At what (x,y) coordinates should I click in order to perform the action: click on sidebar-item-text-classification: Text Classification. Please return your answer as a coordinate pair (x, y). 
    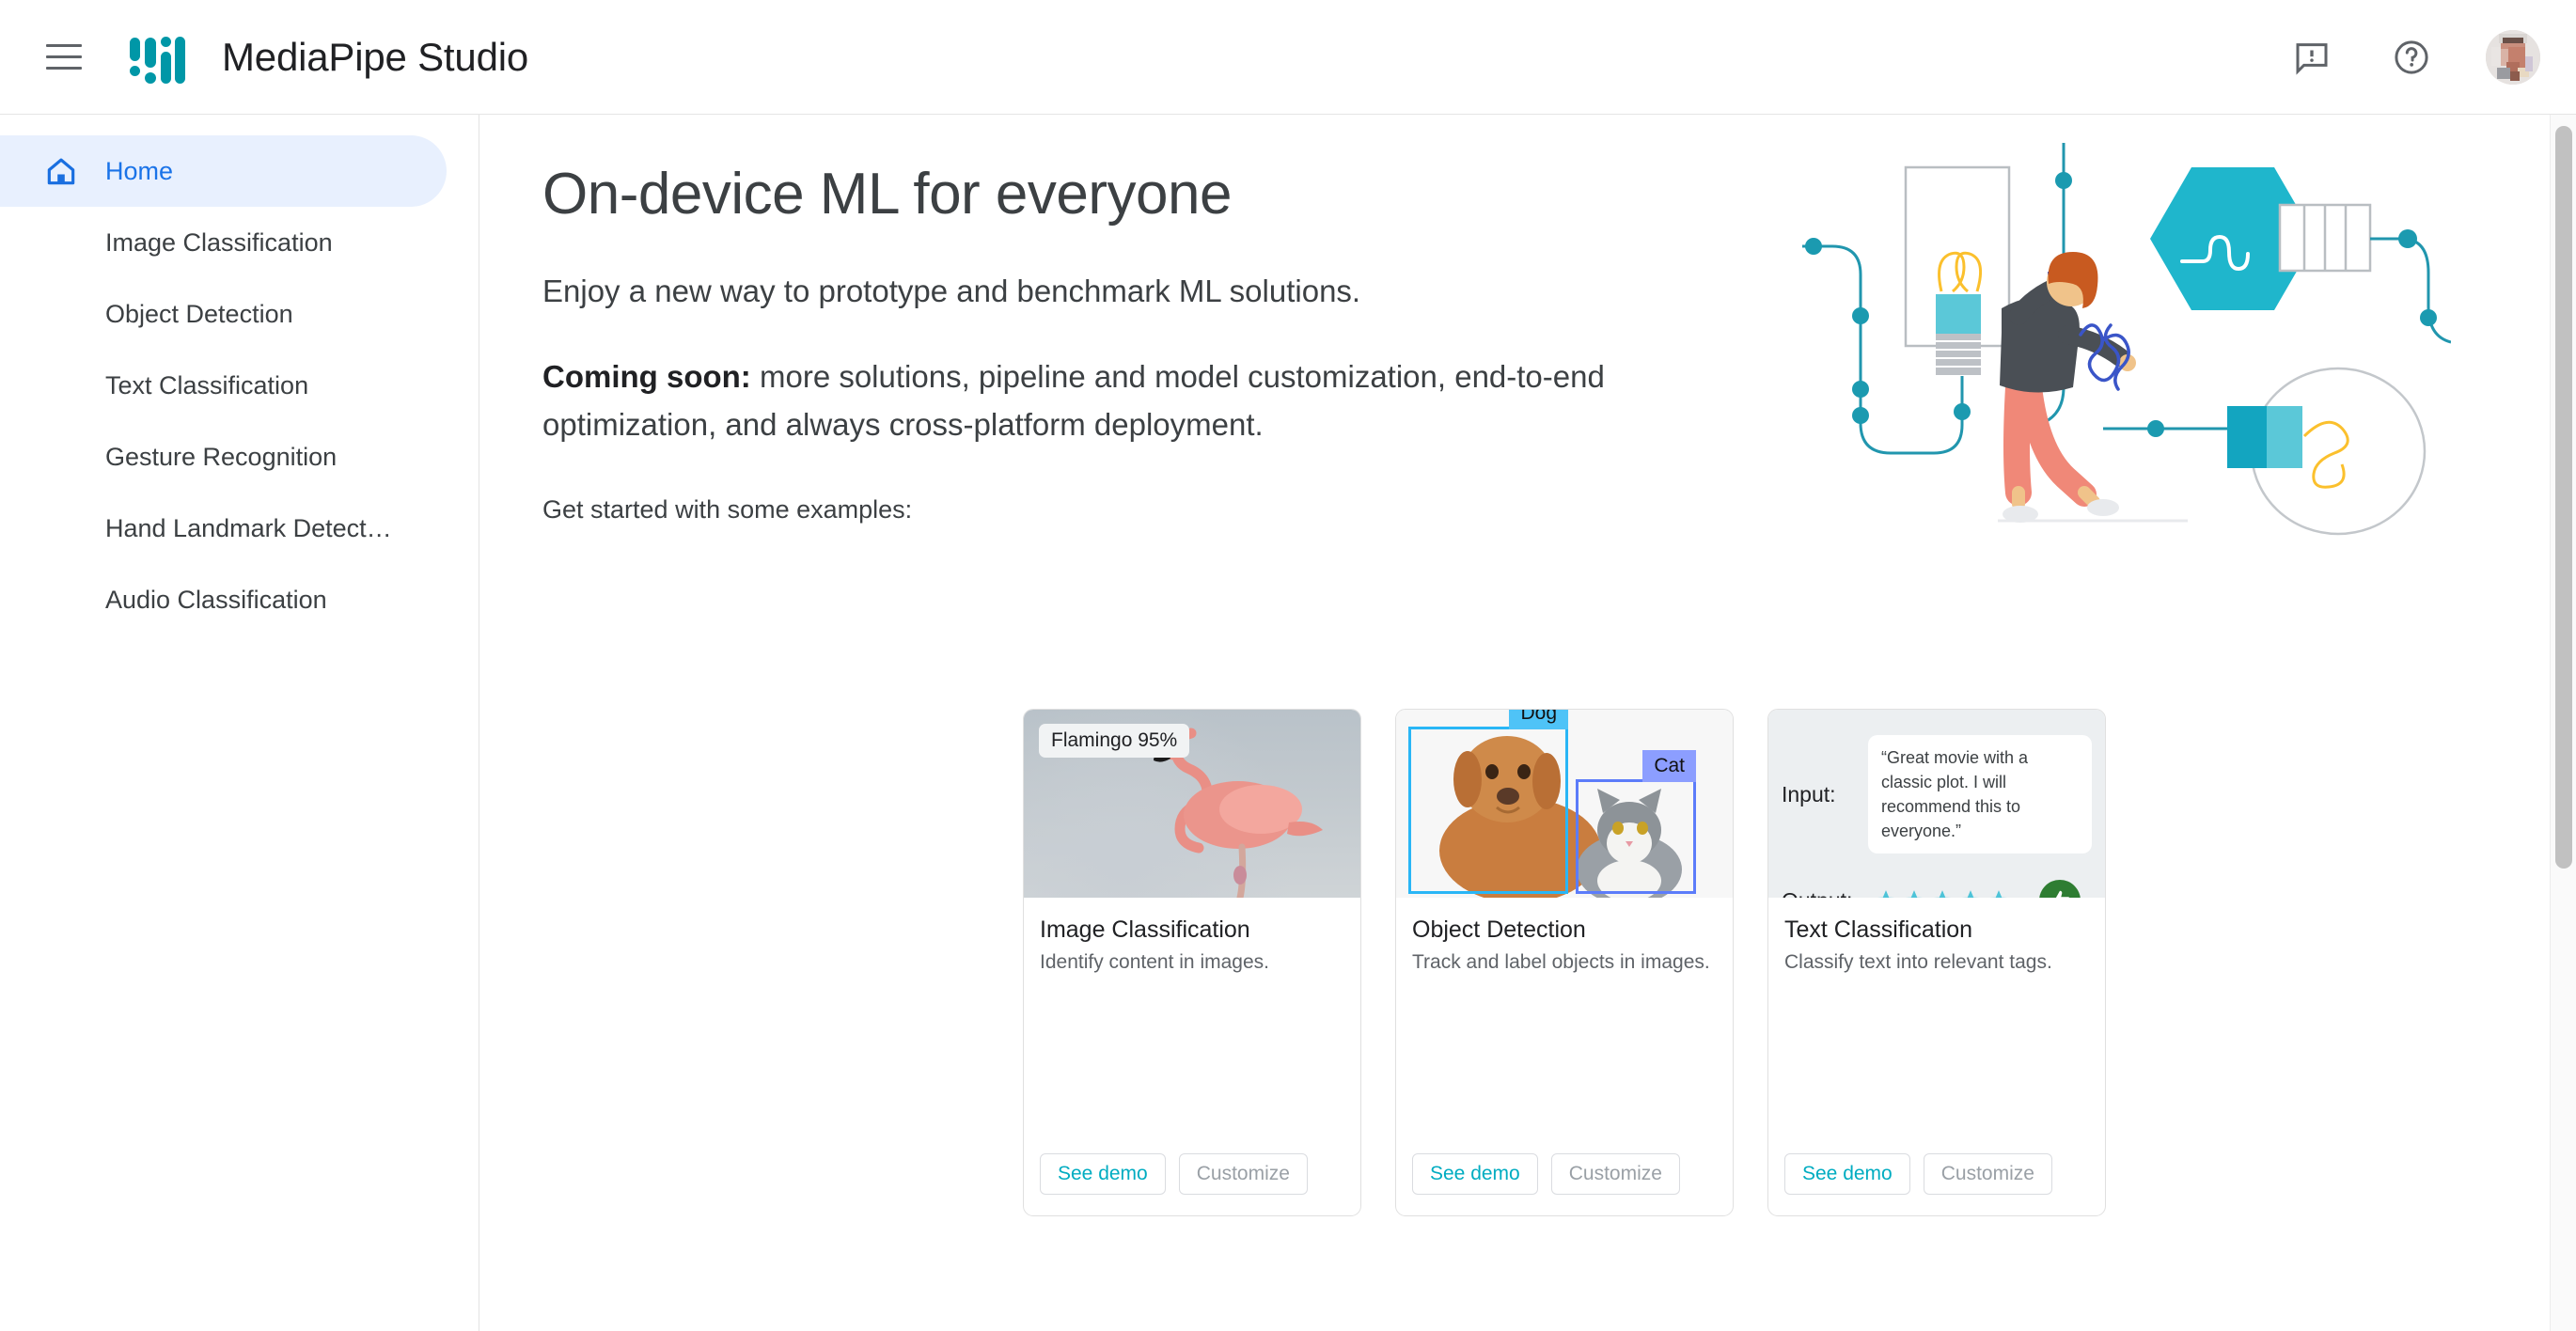
    Looking at the image, I should click on (240, 385).